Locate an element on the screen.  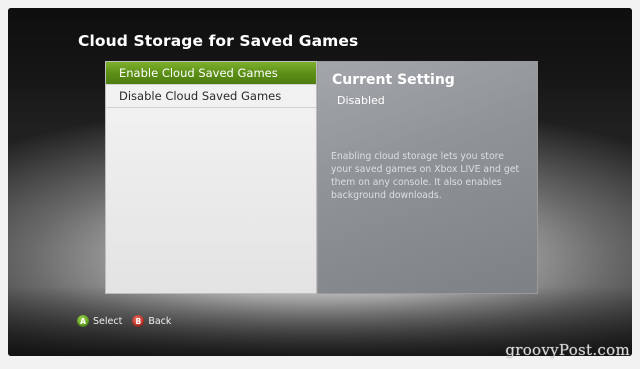
current-setting-value: Disabled is located at coordinates (361, 100).